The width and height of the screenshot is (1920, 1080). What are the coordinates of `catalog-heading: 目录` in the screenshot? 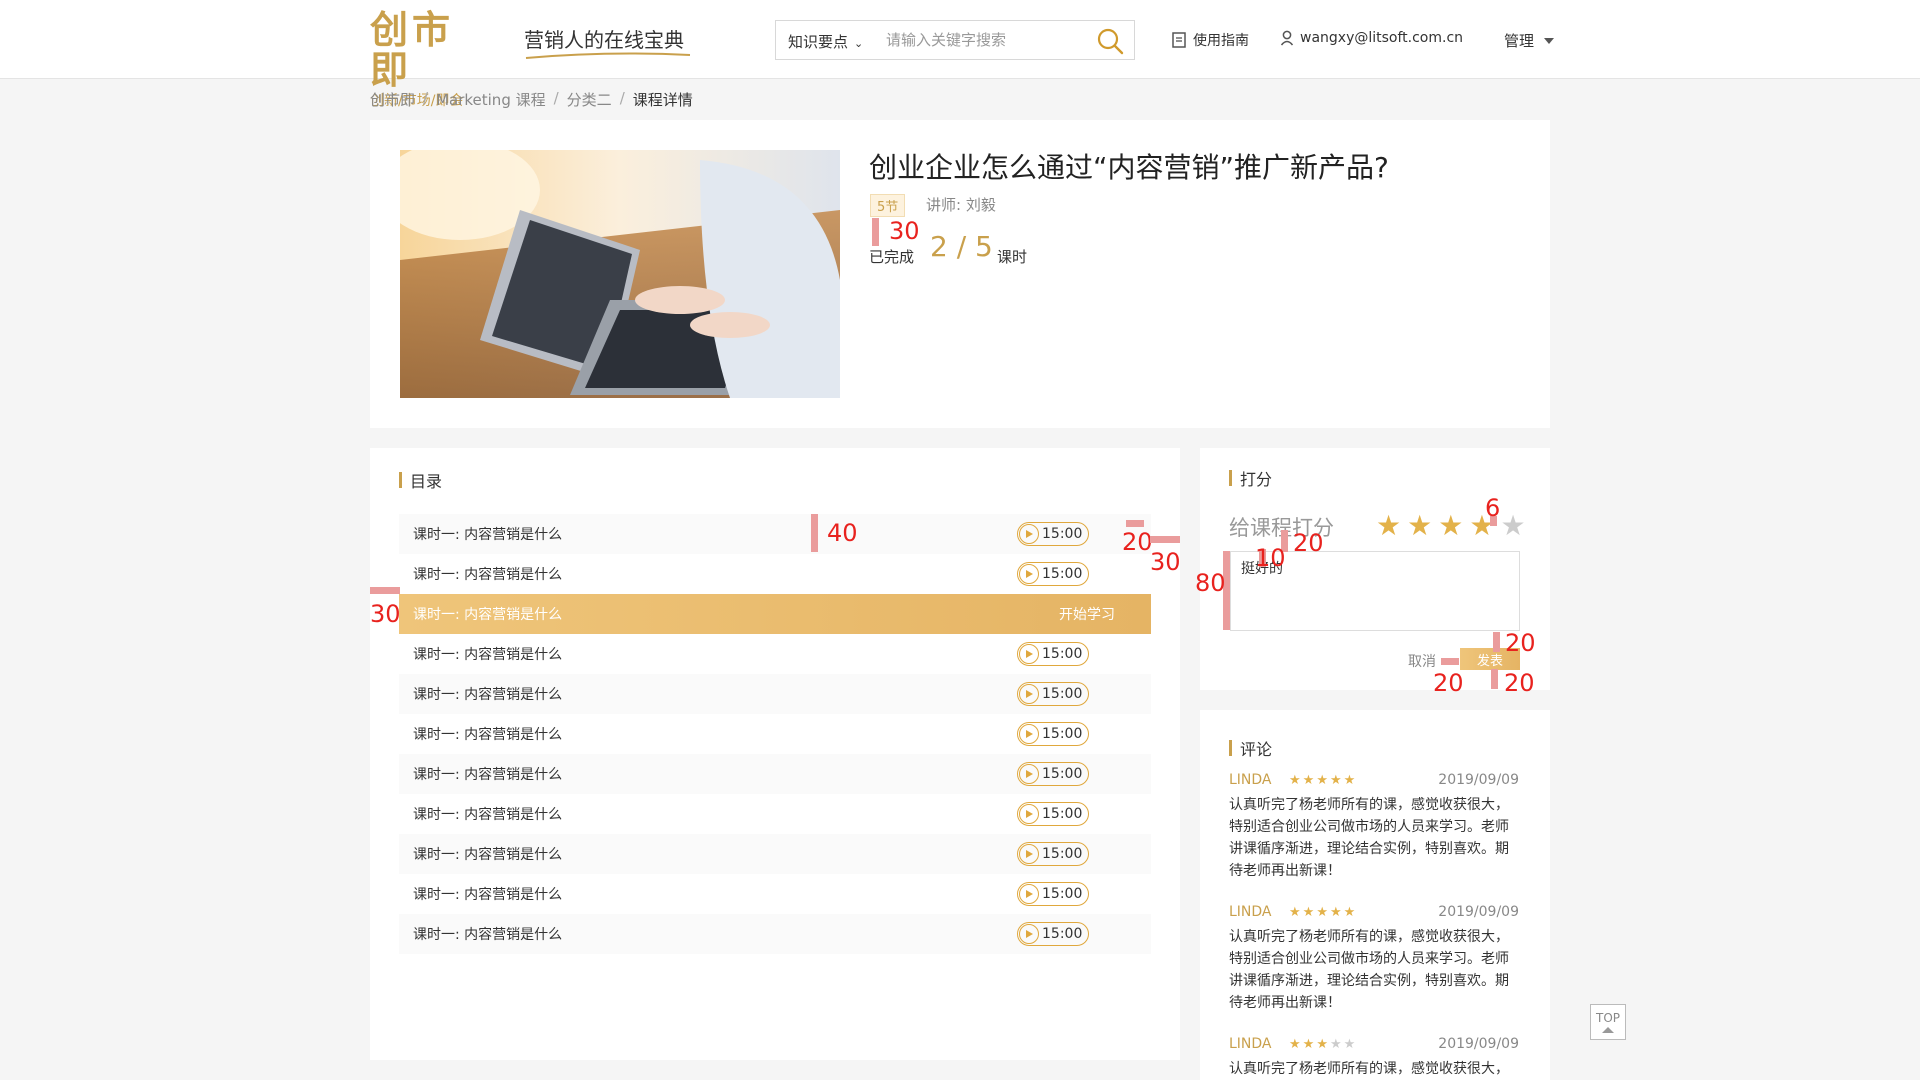 It's located at (420, 480).